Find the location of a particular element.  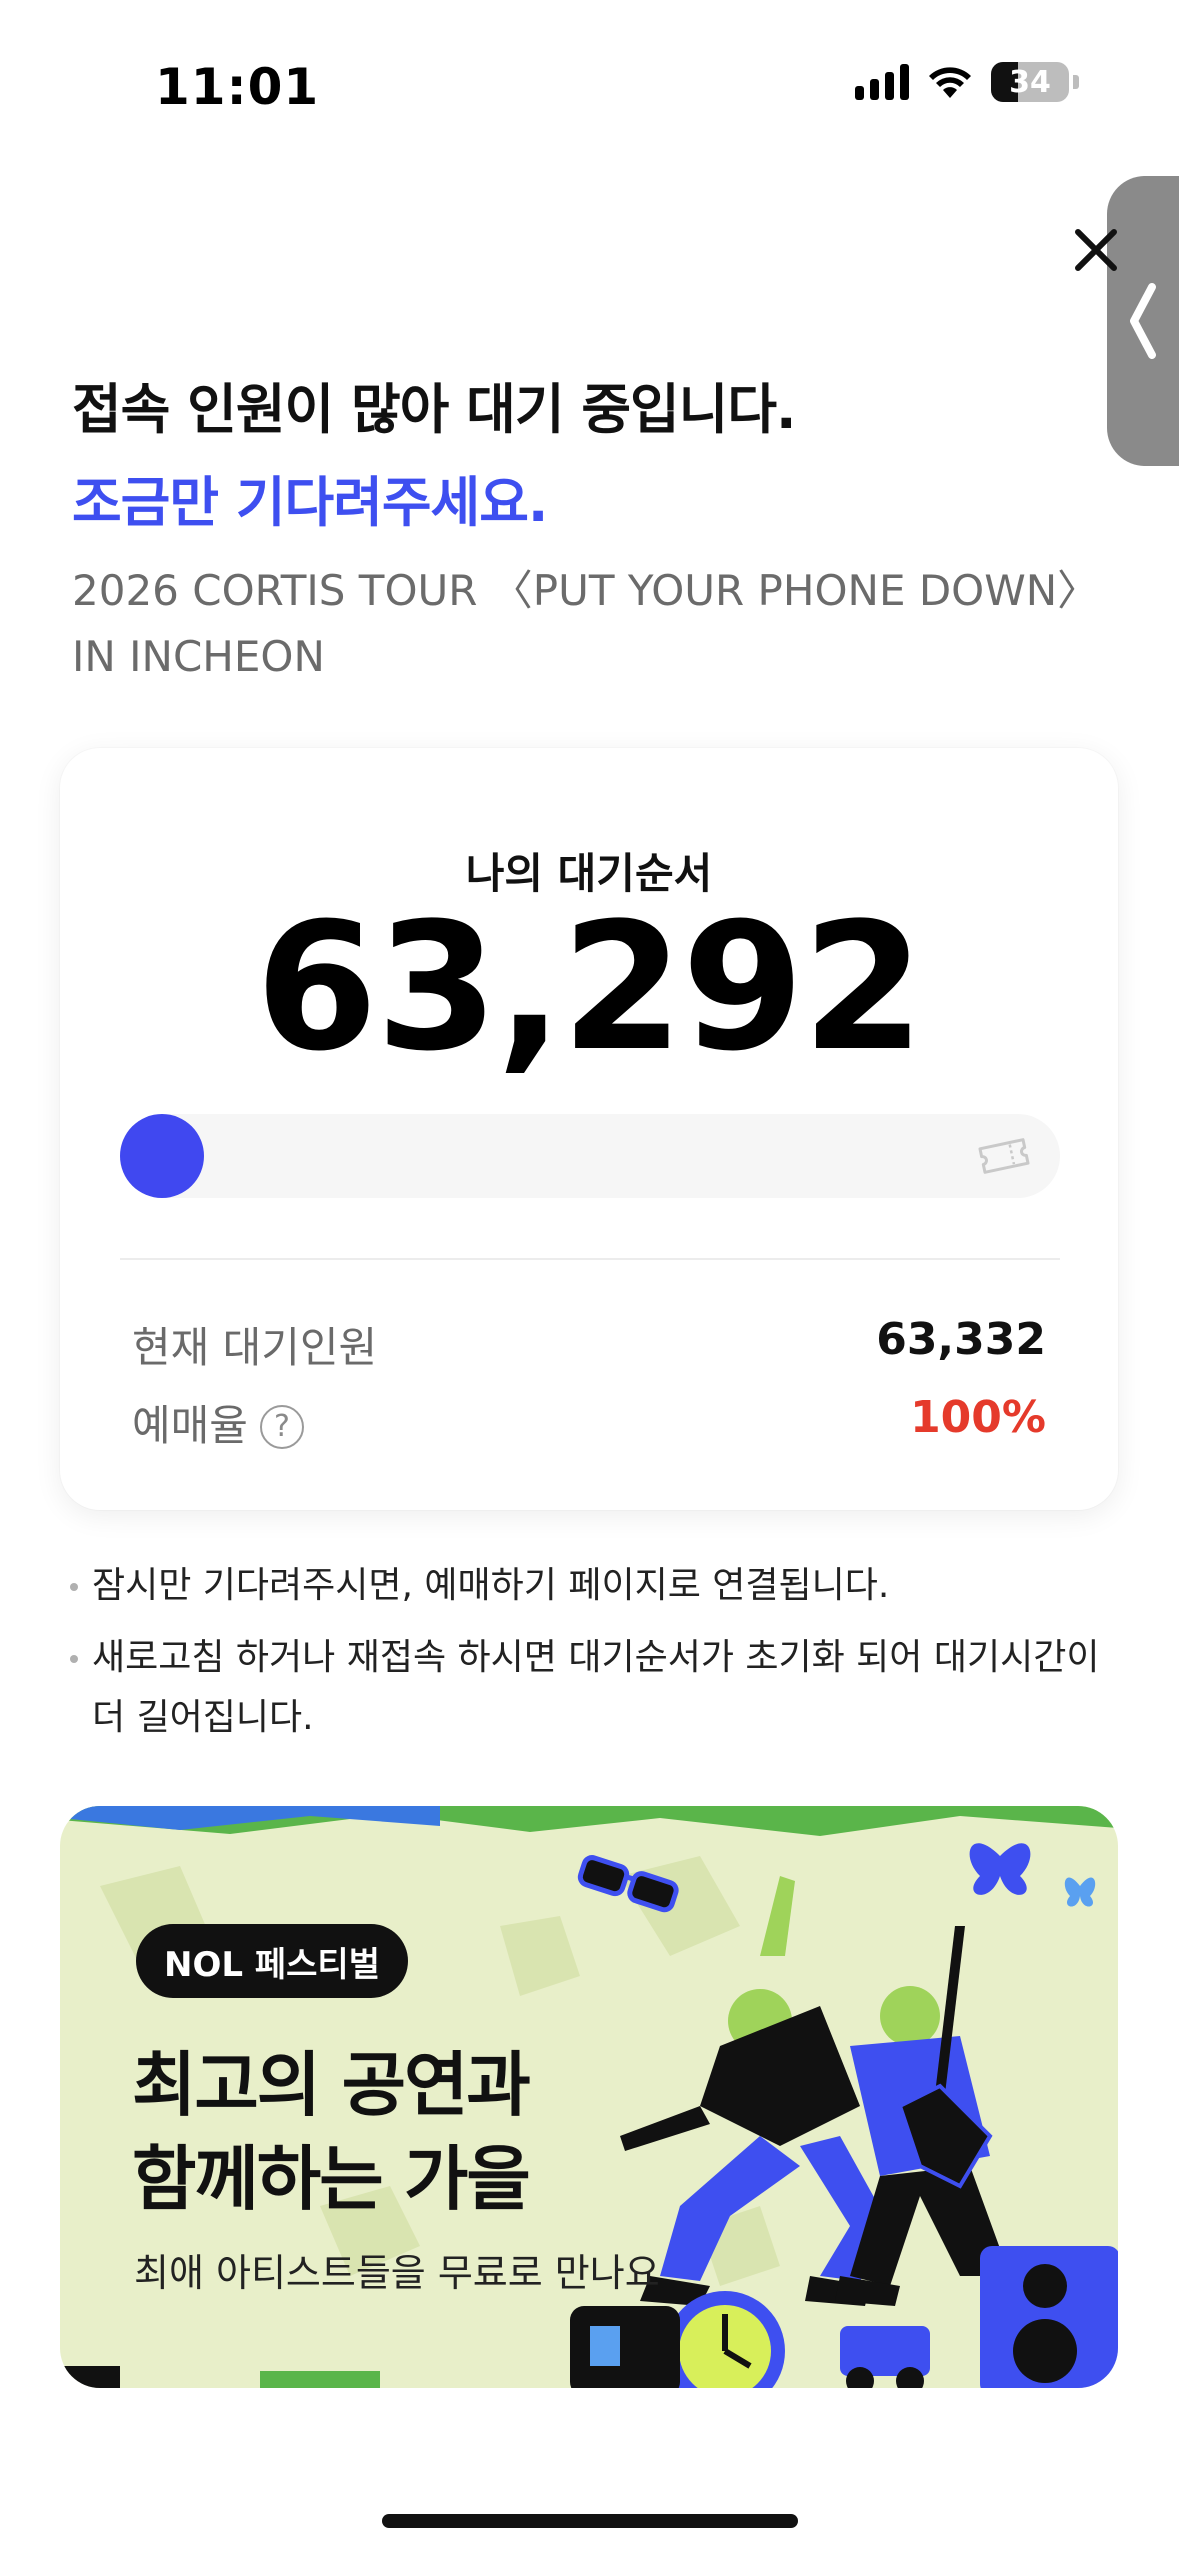

card-divider is located at coordinates (590, 1259).